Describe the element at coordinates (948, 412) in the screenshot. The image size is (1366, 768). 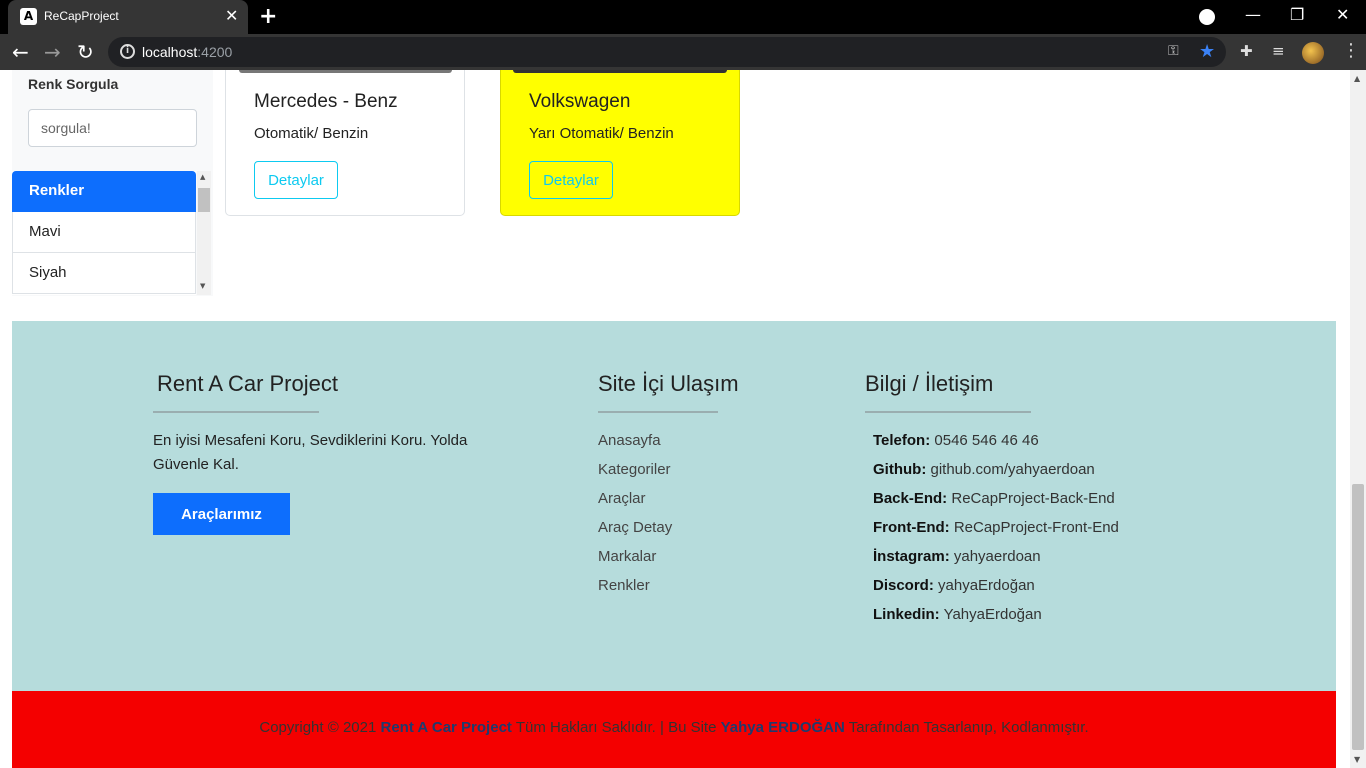
I see `info-divider` at that location.